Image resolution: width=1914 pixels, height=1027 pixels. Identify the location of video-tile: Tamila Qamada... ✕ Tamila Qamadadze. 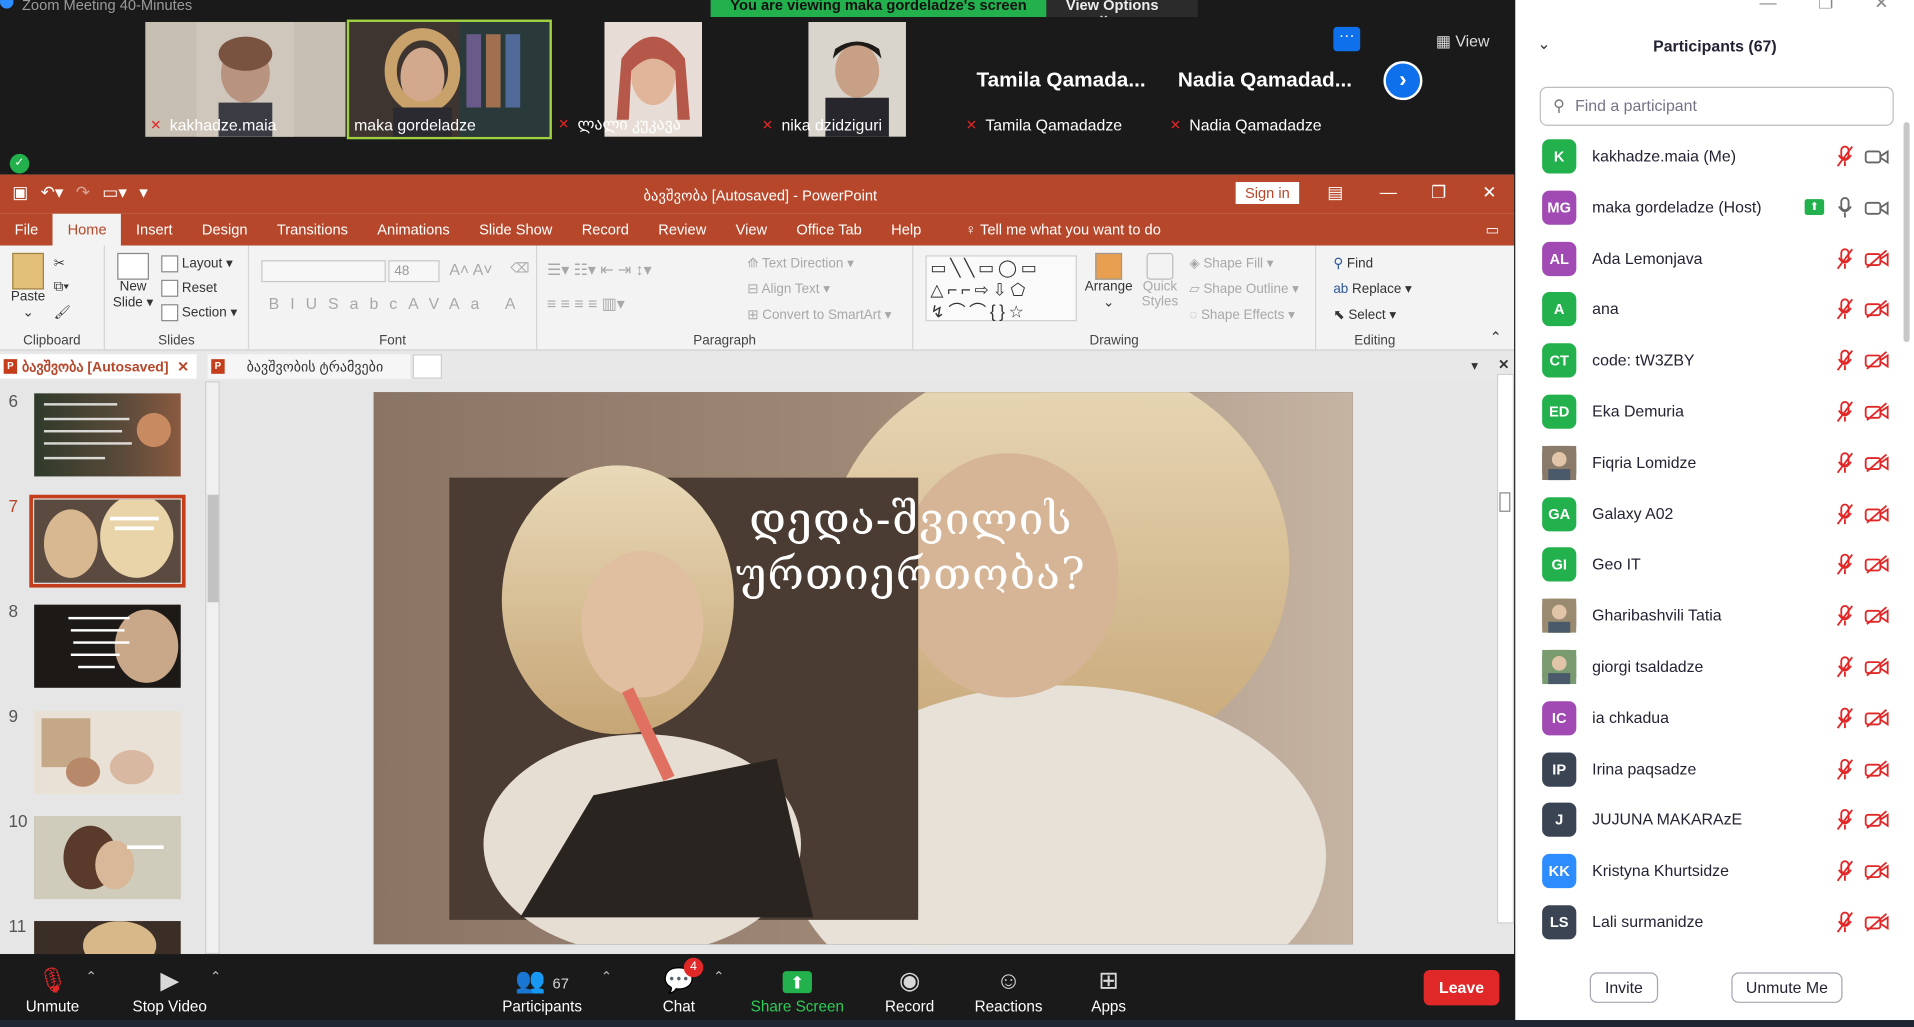
(1061, 79).